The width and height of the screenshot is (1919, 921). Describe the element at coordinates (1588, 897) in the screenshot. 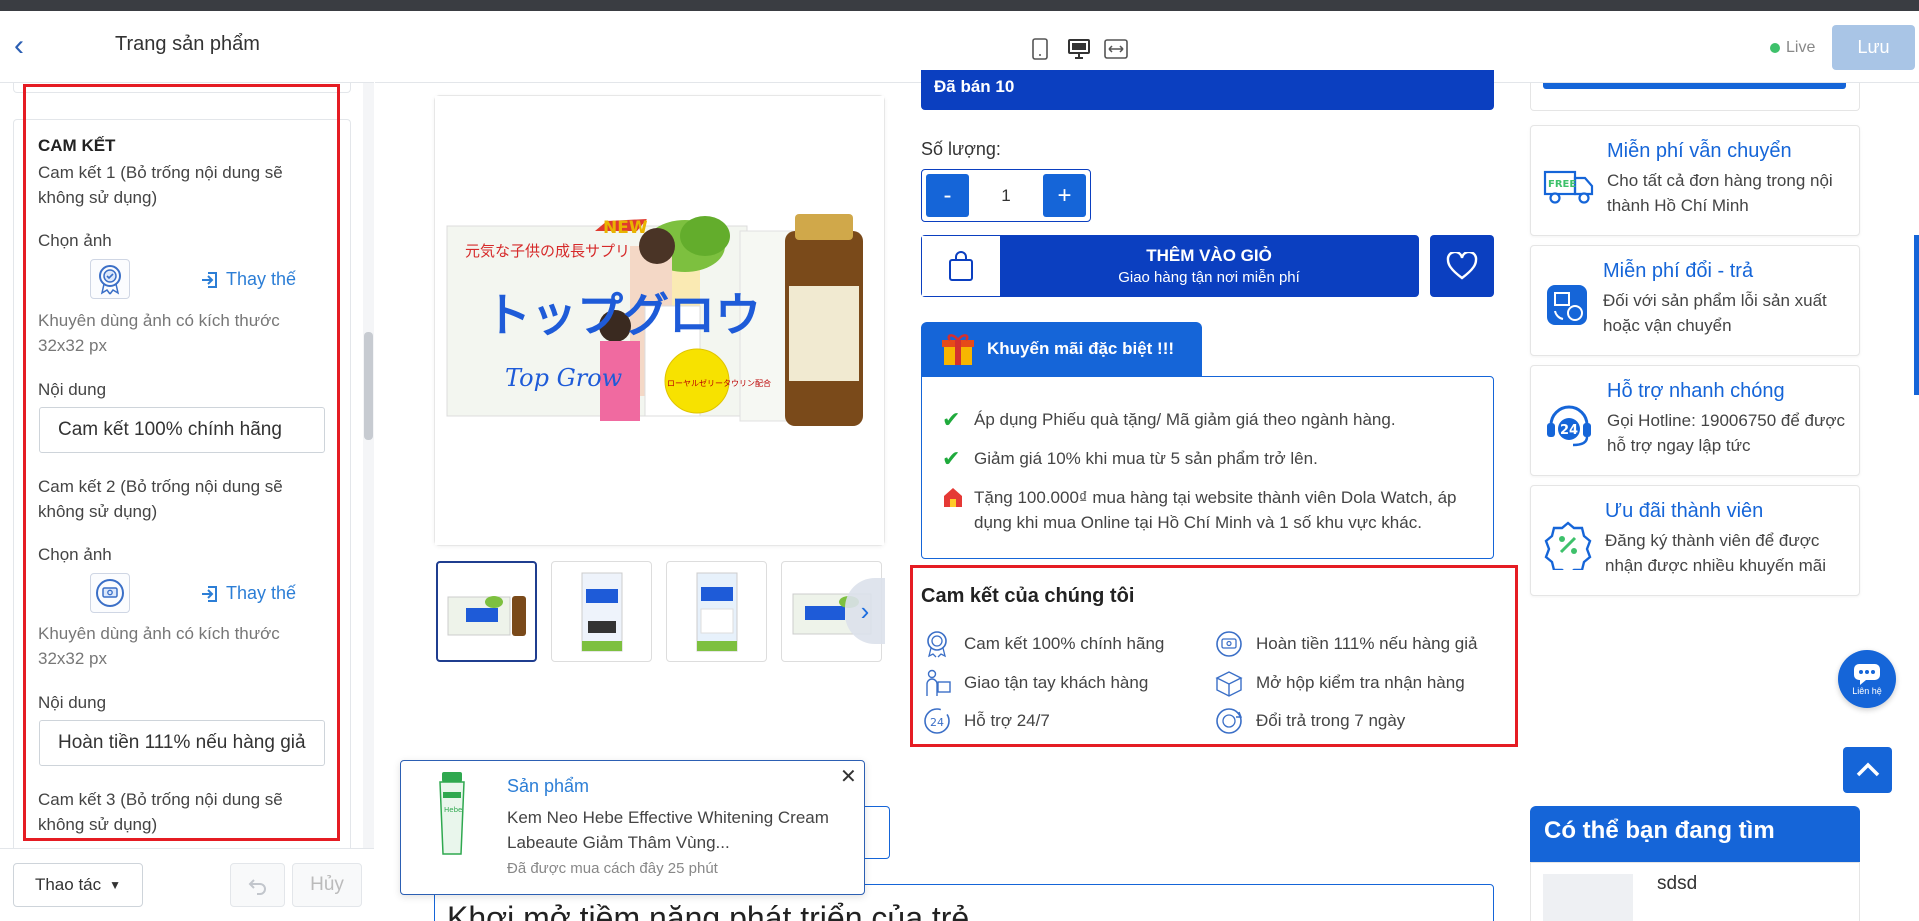

I see `suggested-product-image` at that location.